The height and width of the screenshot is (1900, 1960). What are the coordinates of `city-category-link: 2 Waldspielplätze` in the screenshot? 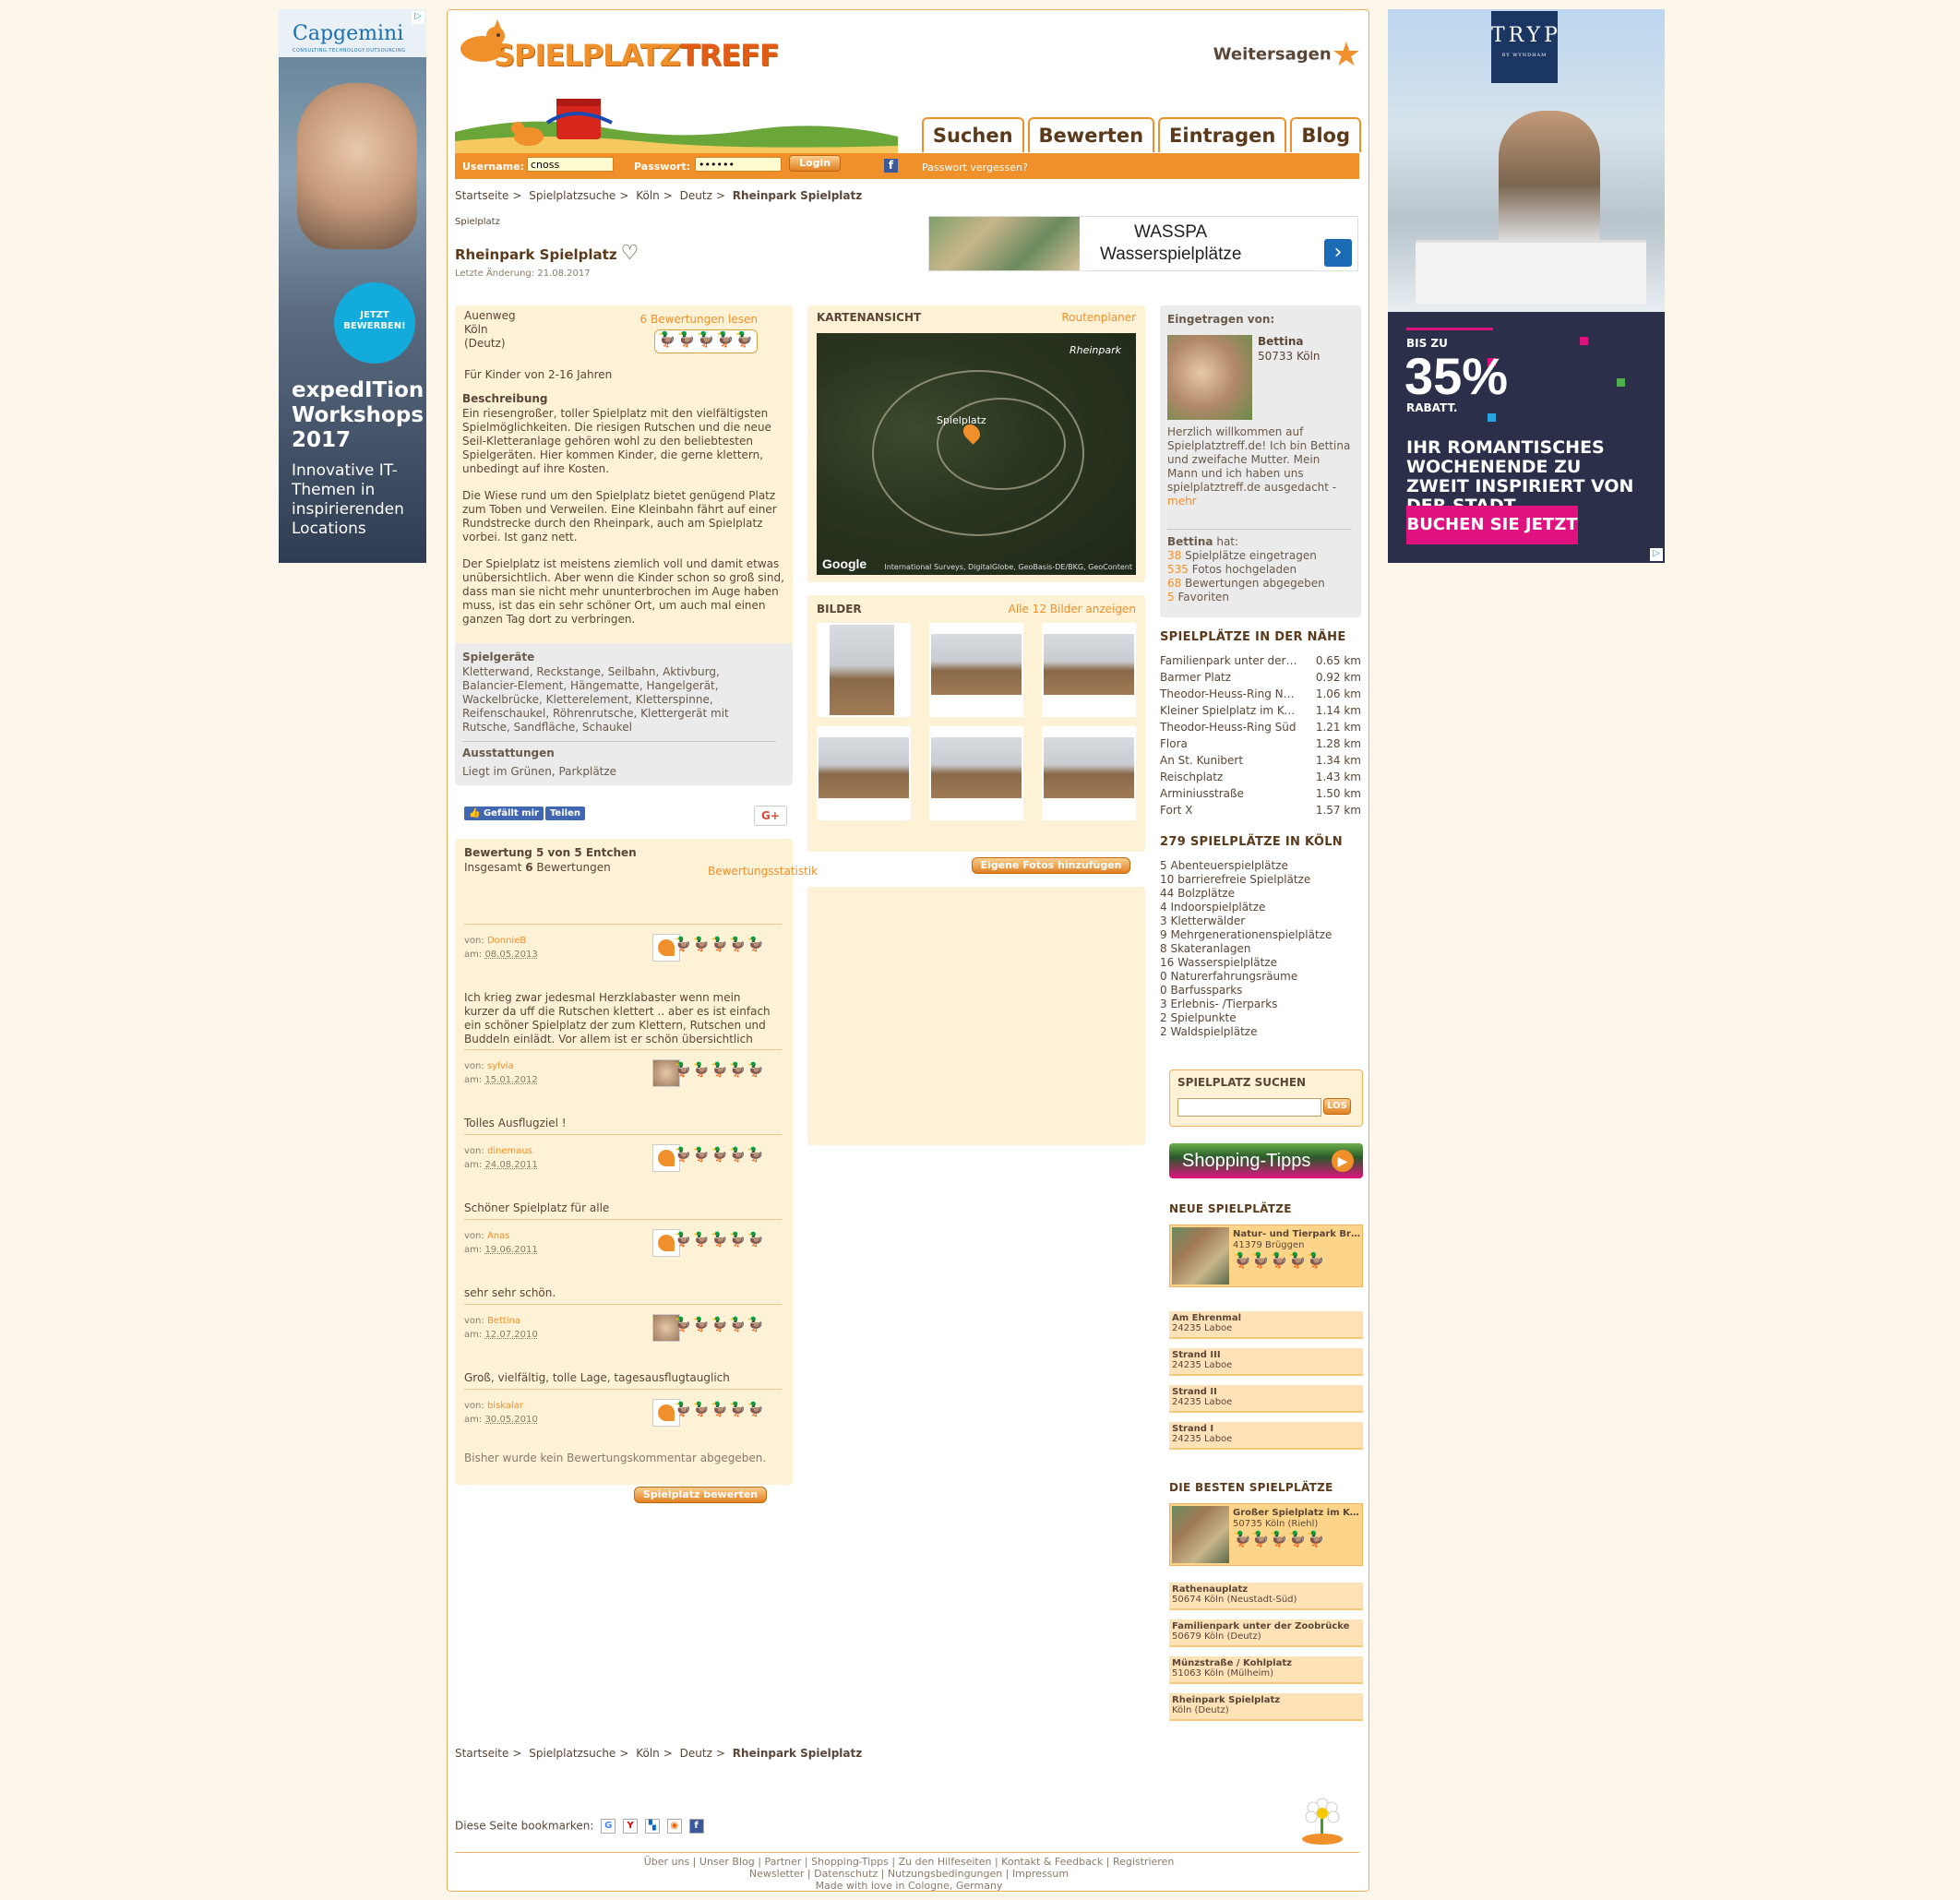 It's located at (1260, 1032).